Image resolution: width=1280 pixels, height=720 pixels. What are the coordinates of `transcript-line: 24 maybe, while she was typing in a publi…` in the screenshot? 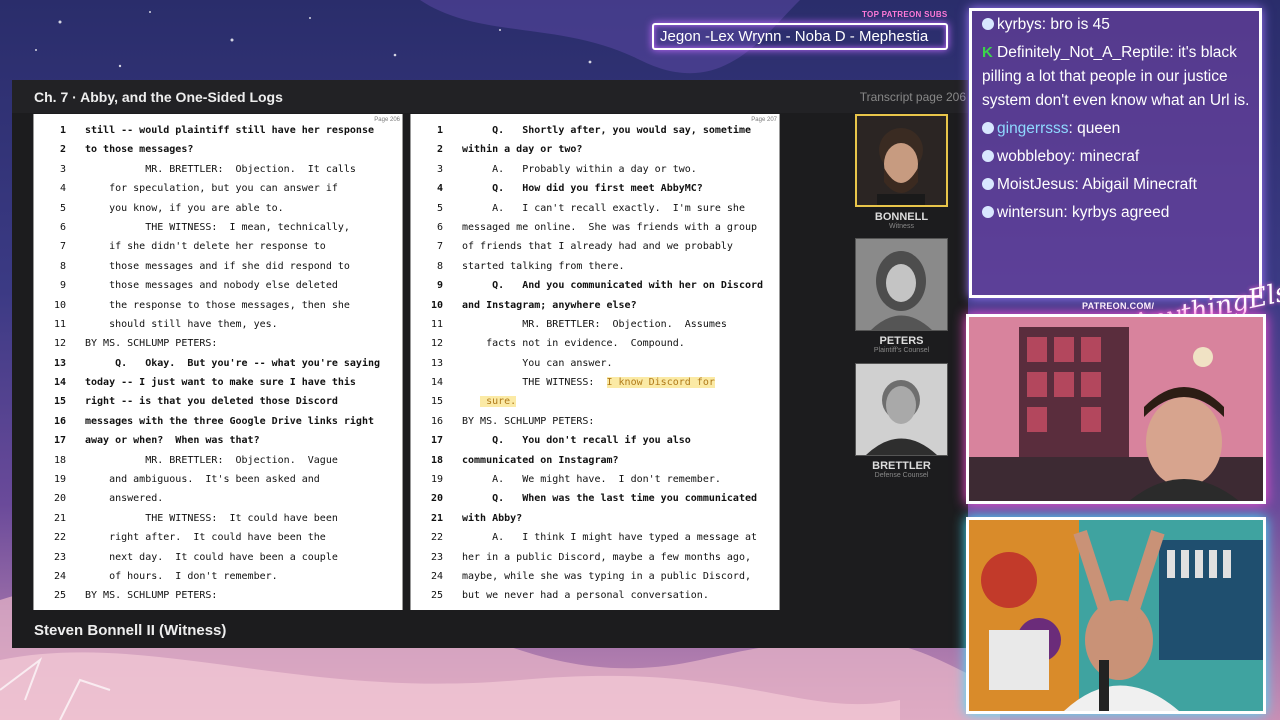 It's located at (595, 578).